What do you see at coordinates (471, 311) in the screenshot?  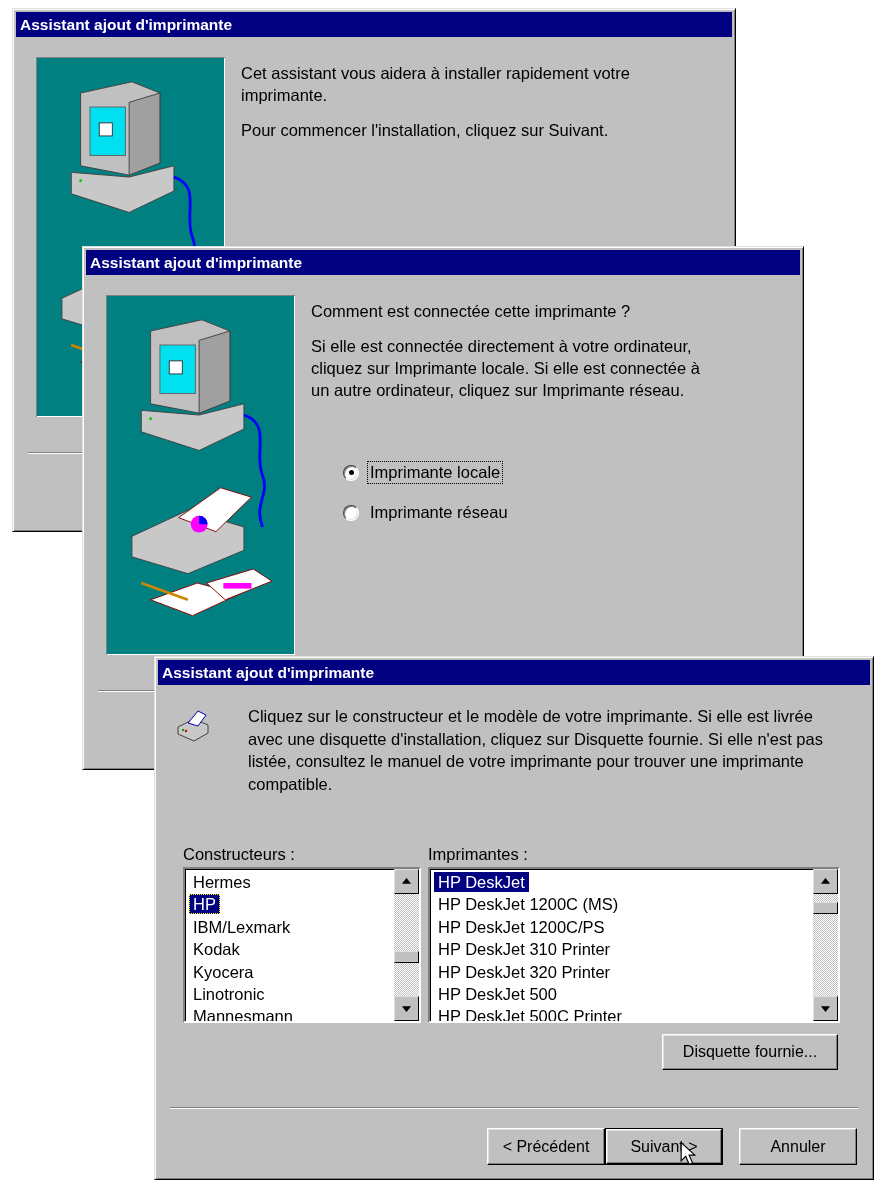 I see `instruction-text: Comment est connectée cette imprimante ?` at bounding box center [471, 311].